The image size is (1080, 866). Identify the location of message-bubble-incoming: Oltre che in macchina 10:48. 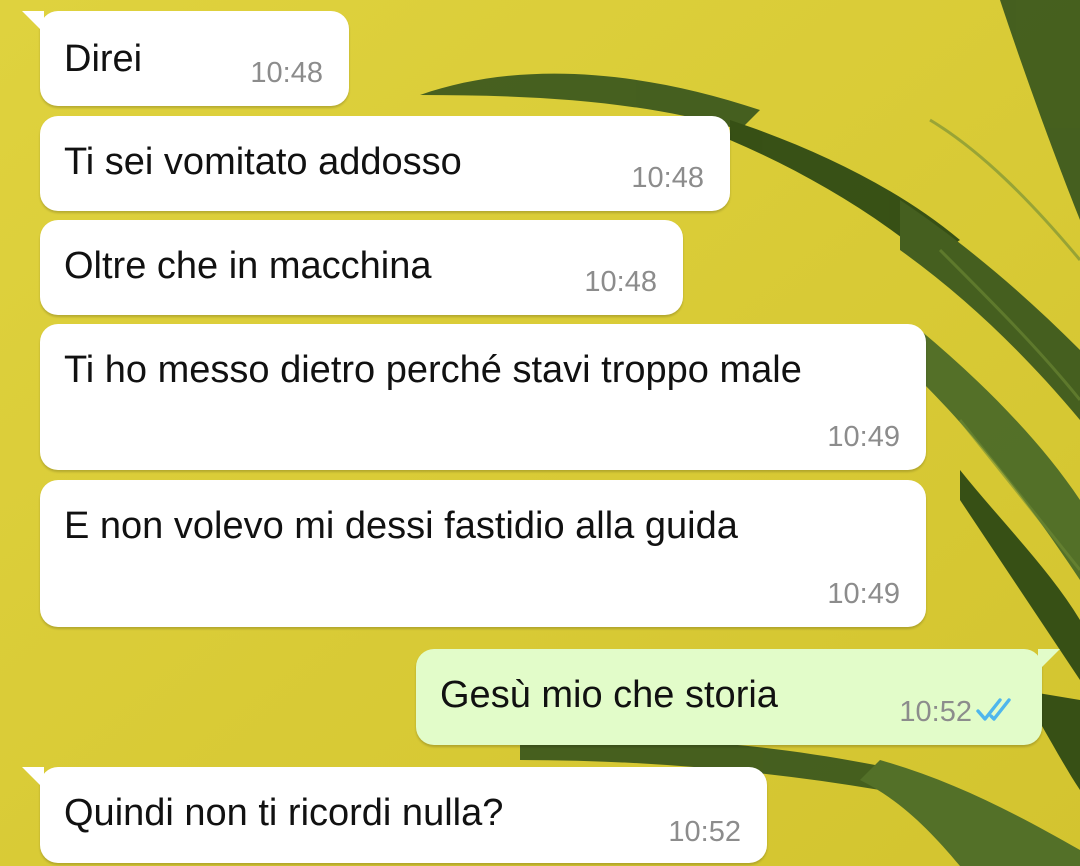
(361, 267).